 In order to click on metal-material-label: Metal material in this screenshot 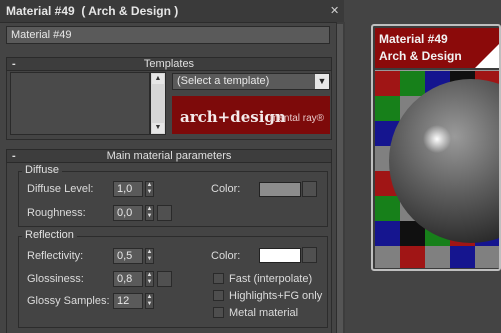, I will do `click(264, 313)`.